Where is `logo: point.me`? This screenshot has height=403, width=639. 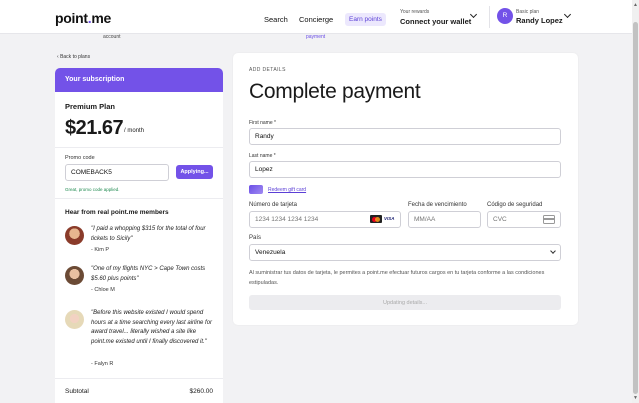
logo: point.me is located at coordinates (83, 18).